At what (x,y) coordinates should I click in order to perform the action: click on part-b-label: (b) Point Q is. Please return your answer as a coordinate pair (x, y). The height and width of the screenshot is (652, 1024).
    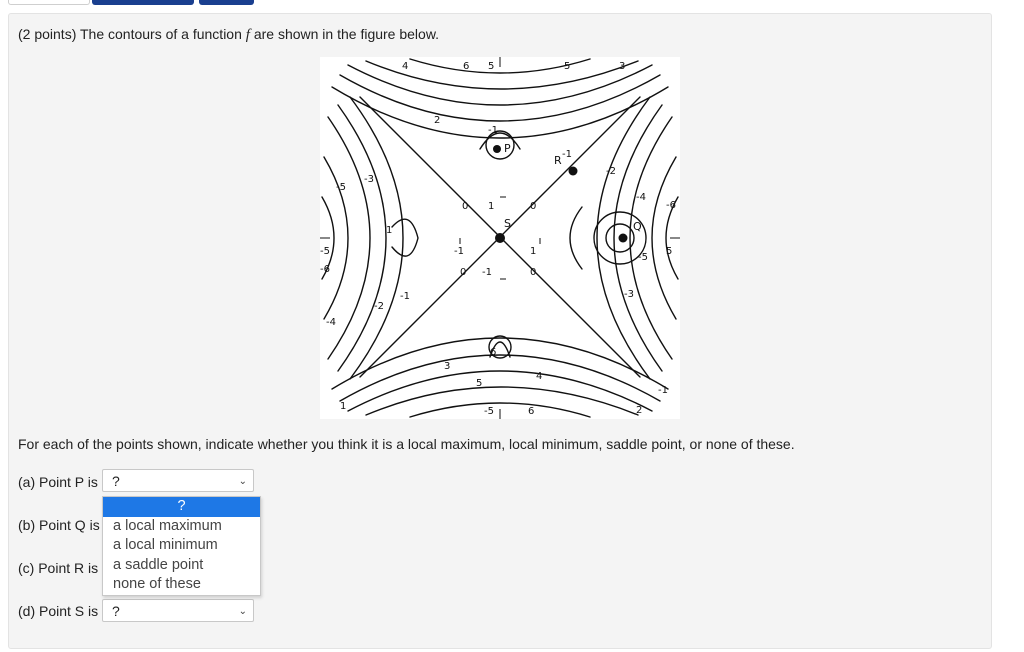
    Looking at the image, I should click on (59, 525).